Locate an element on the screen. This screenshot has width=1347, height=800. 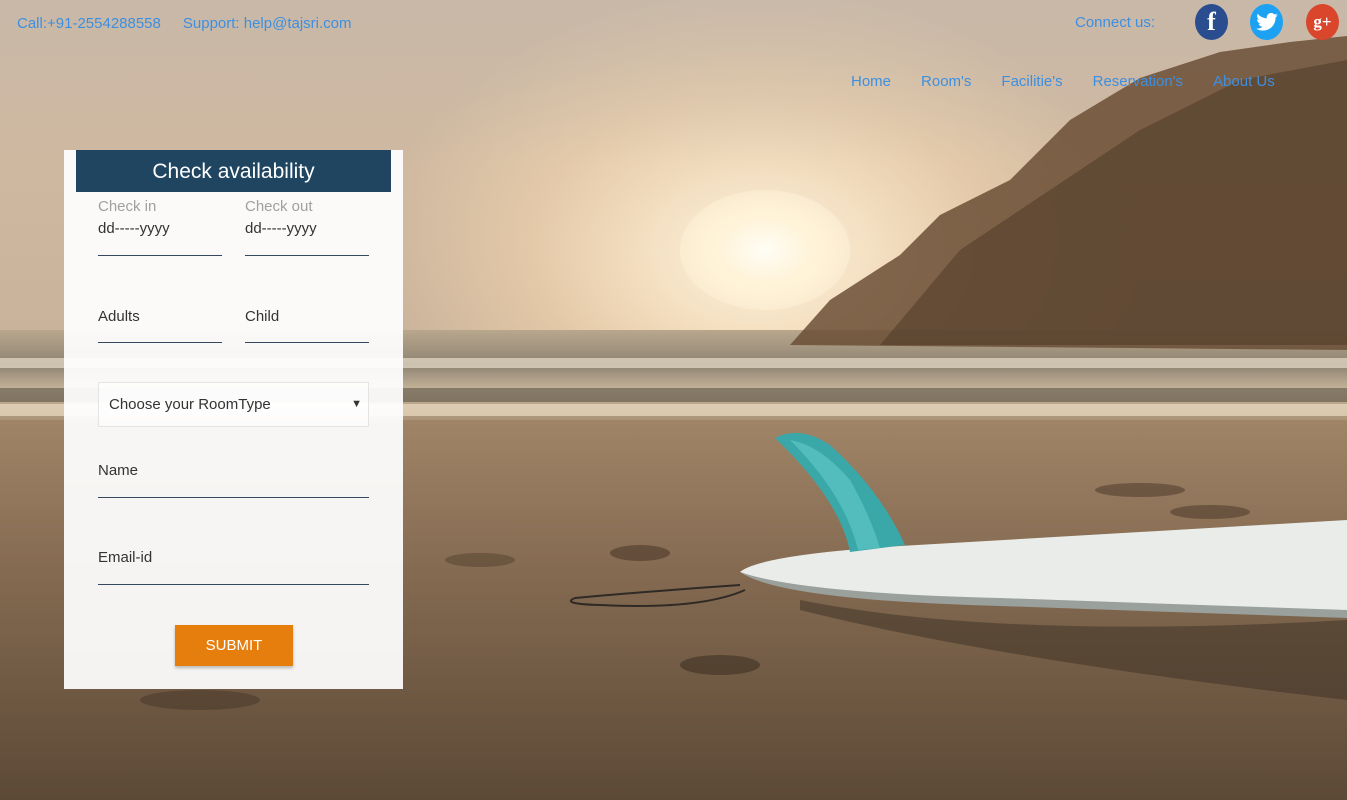
check-in-value: dd-----yyyy is located at coordinates (134, 228).